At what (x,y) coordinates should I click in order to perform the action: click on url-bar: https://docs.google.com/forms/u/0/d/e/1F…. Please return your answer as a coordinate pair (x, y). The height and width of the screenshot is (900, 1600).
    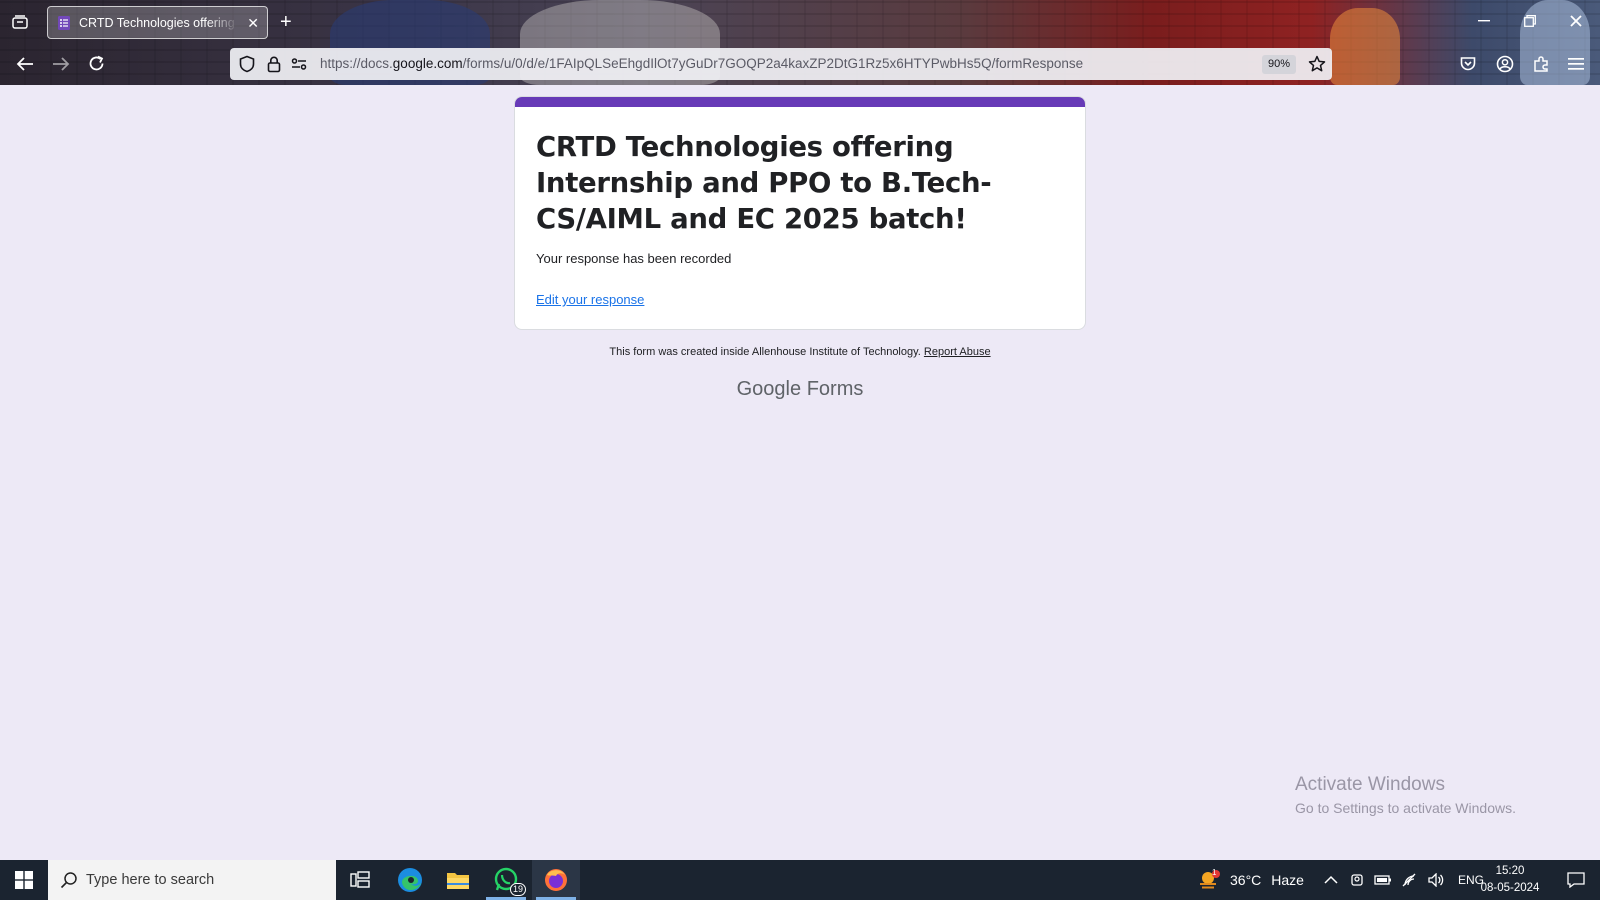
    Looking at the image, I should click on (781, 64).